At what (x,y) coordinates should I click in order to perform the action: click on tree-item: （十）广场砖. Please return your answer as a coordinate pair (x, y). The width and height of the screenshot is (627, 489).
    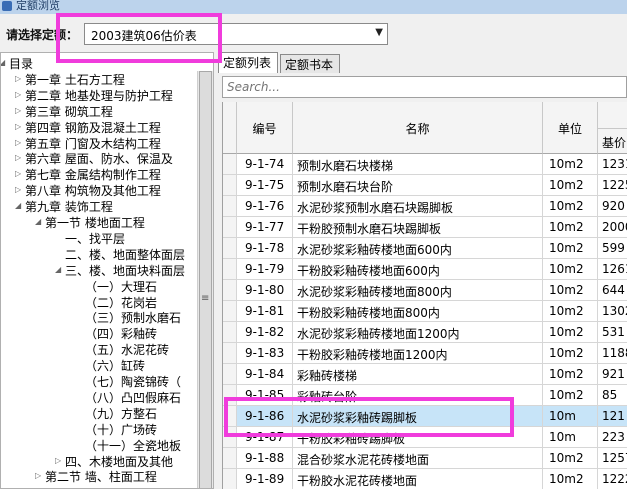
    Looking at the image, I should click on (121, 429).